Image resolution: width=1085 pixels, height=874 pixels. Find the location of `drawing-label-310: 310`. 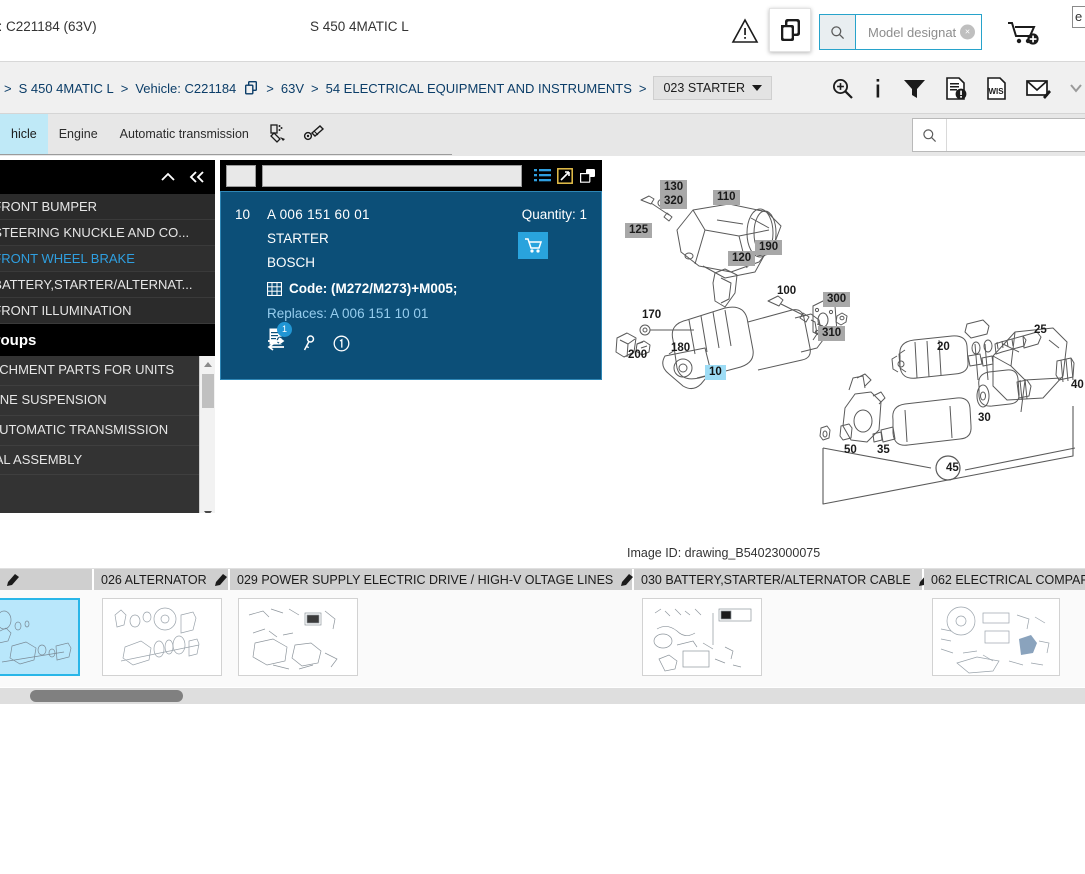

drawing-label-310: 310 is located at coordinates (832, 333).